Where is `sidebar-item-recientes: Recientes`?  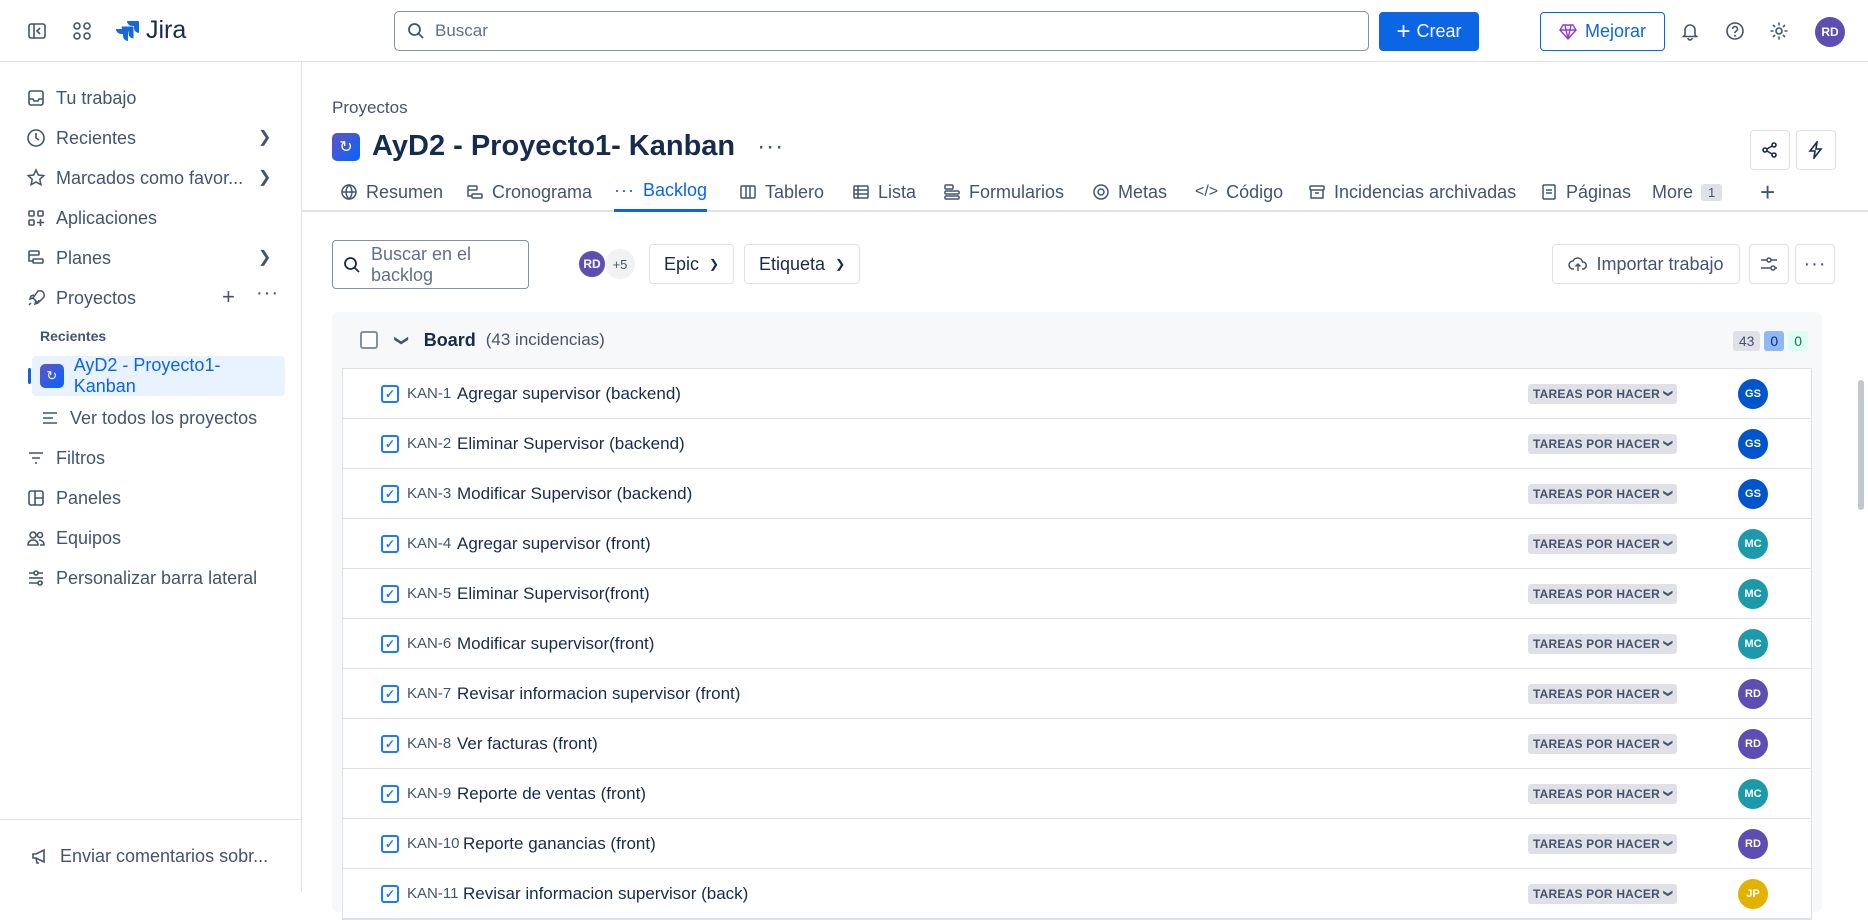
sidebar-item-recientes: Recientes is located at coordinates (81, 138).